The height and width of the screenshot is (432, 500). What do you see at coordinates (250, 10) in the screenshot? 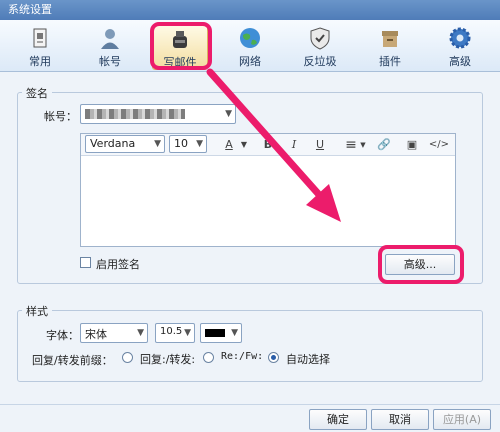
I see `window-titlebar: 系统设置` at bounding box center [250, 10].